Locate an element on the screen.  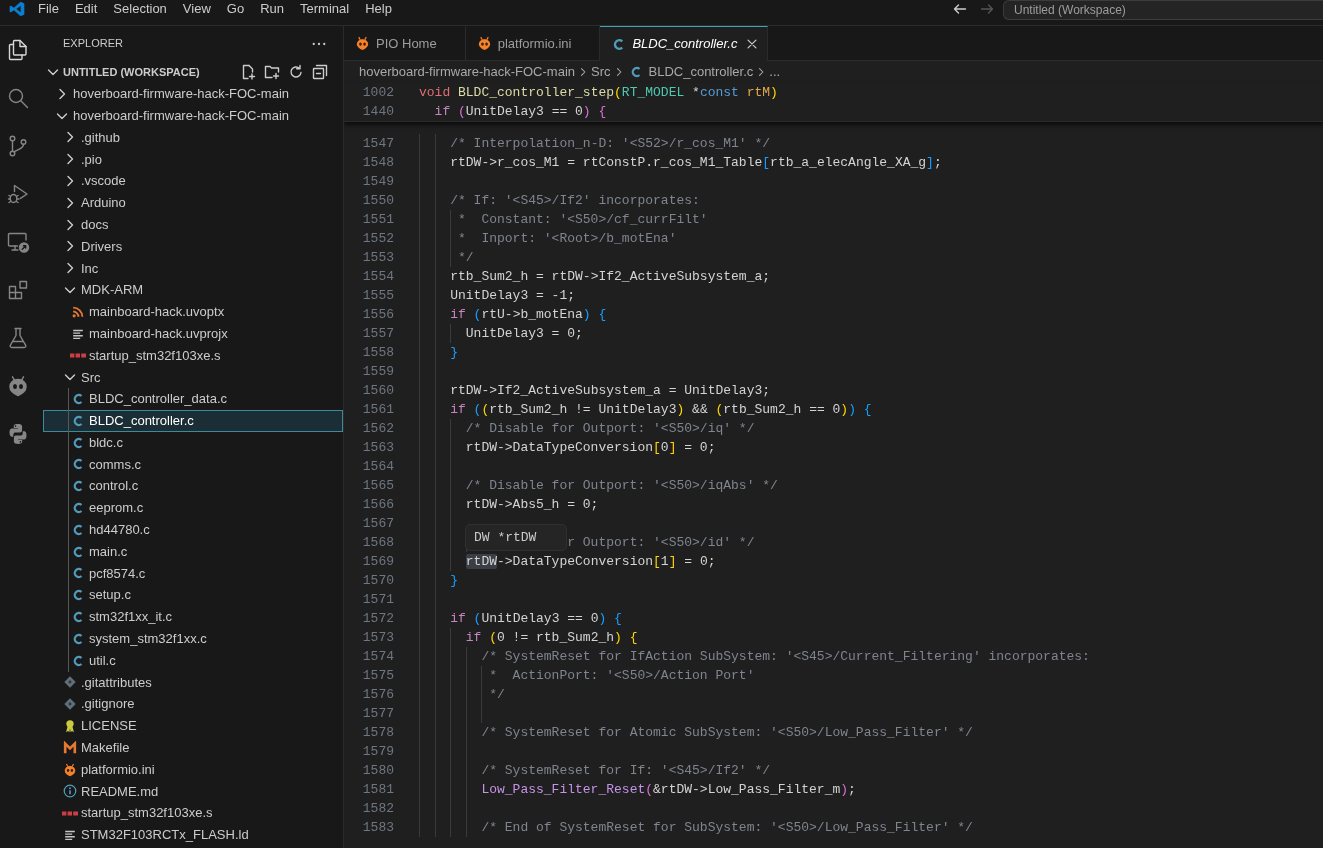
code-line: } is located at coordinates (454, 352).